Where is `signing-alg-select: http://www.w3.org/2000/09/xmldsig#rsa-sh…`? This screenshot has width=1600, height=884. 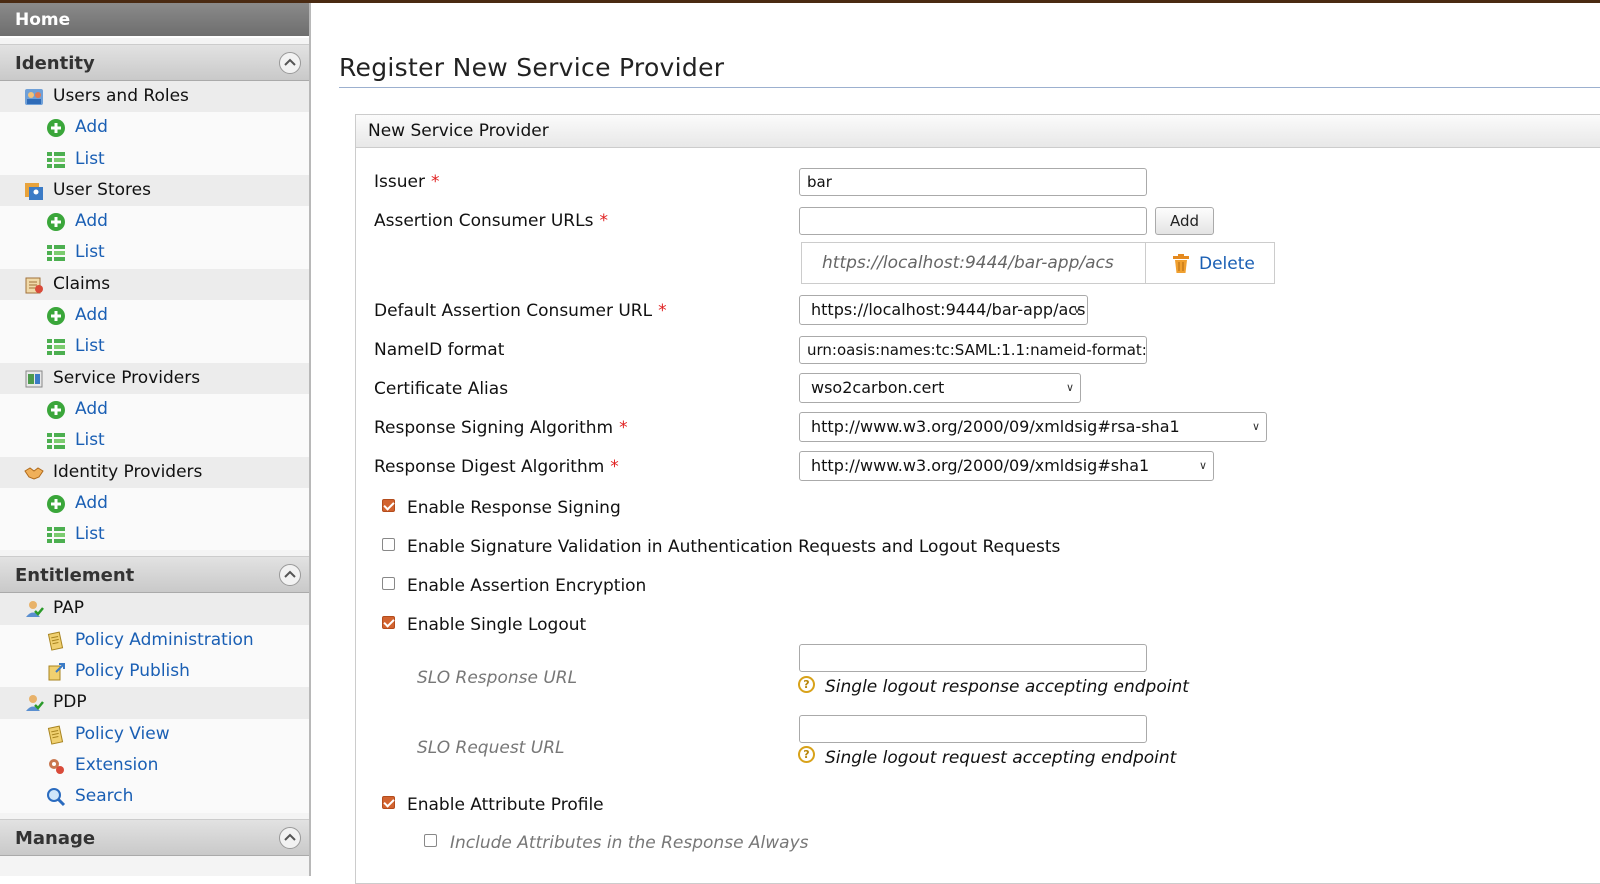
signing-alg-select: http://www.w3.org/2000/09/xmldsig#rsa-sh… is located at coordinates (1033, 427).